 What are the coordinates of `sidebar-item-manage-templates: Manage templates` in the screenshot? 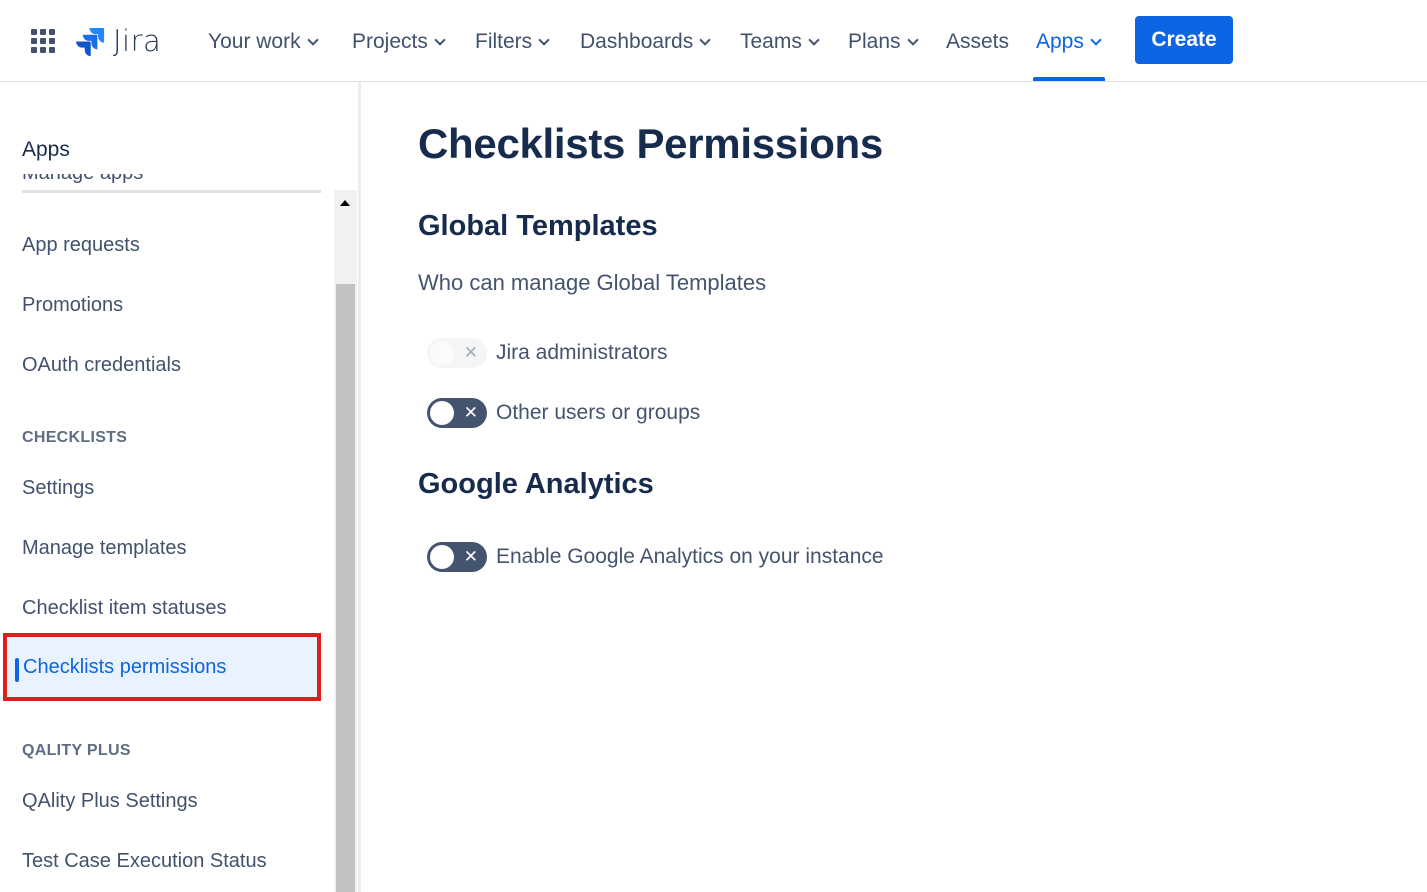 It's located at (104, 548).